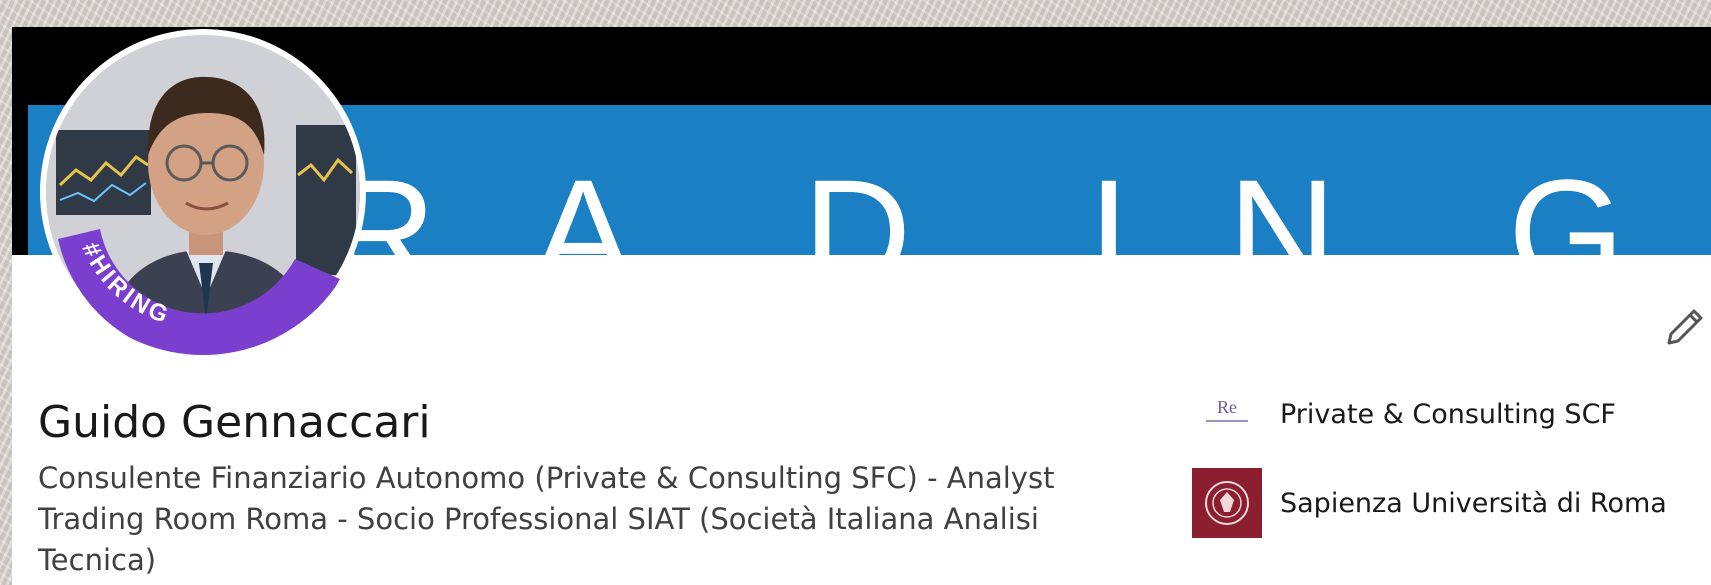 This screenshot has height=585, width=1711. Describe the element at coordinates (857, 201) in the screenshot. I see `banner-letter: D` at that location.